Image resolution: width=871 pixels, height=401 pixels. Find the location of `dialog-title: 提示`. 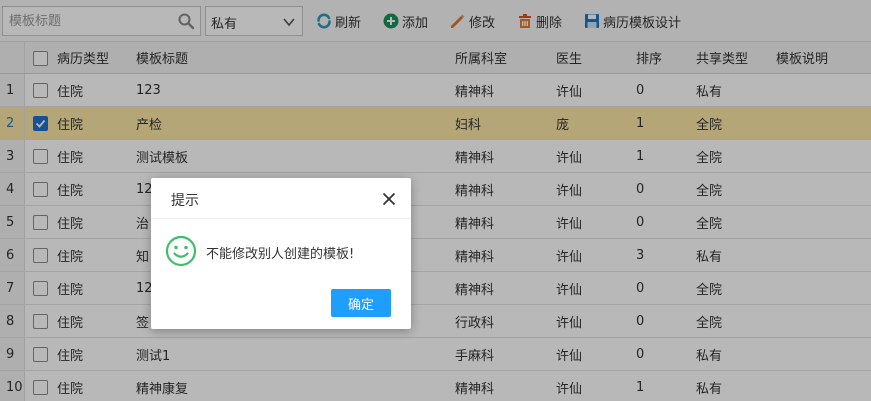

dialog-title: 提示 is located at coordinates (185, 201).